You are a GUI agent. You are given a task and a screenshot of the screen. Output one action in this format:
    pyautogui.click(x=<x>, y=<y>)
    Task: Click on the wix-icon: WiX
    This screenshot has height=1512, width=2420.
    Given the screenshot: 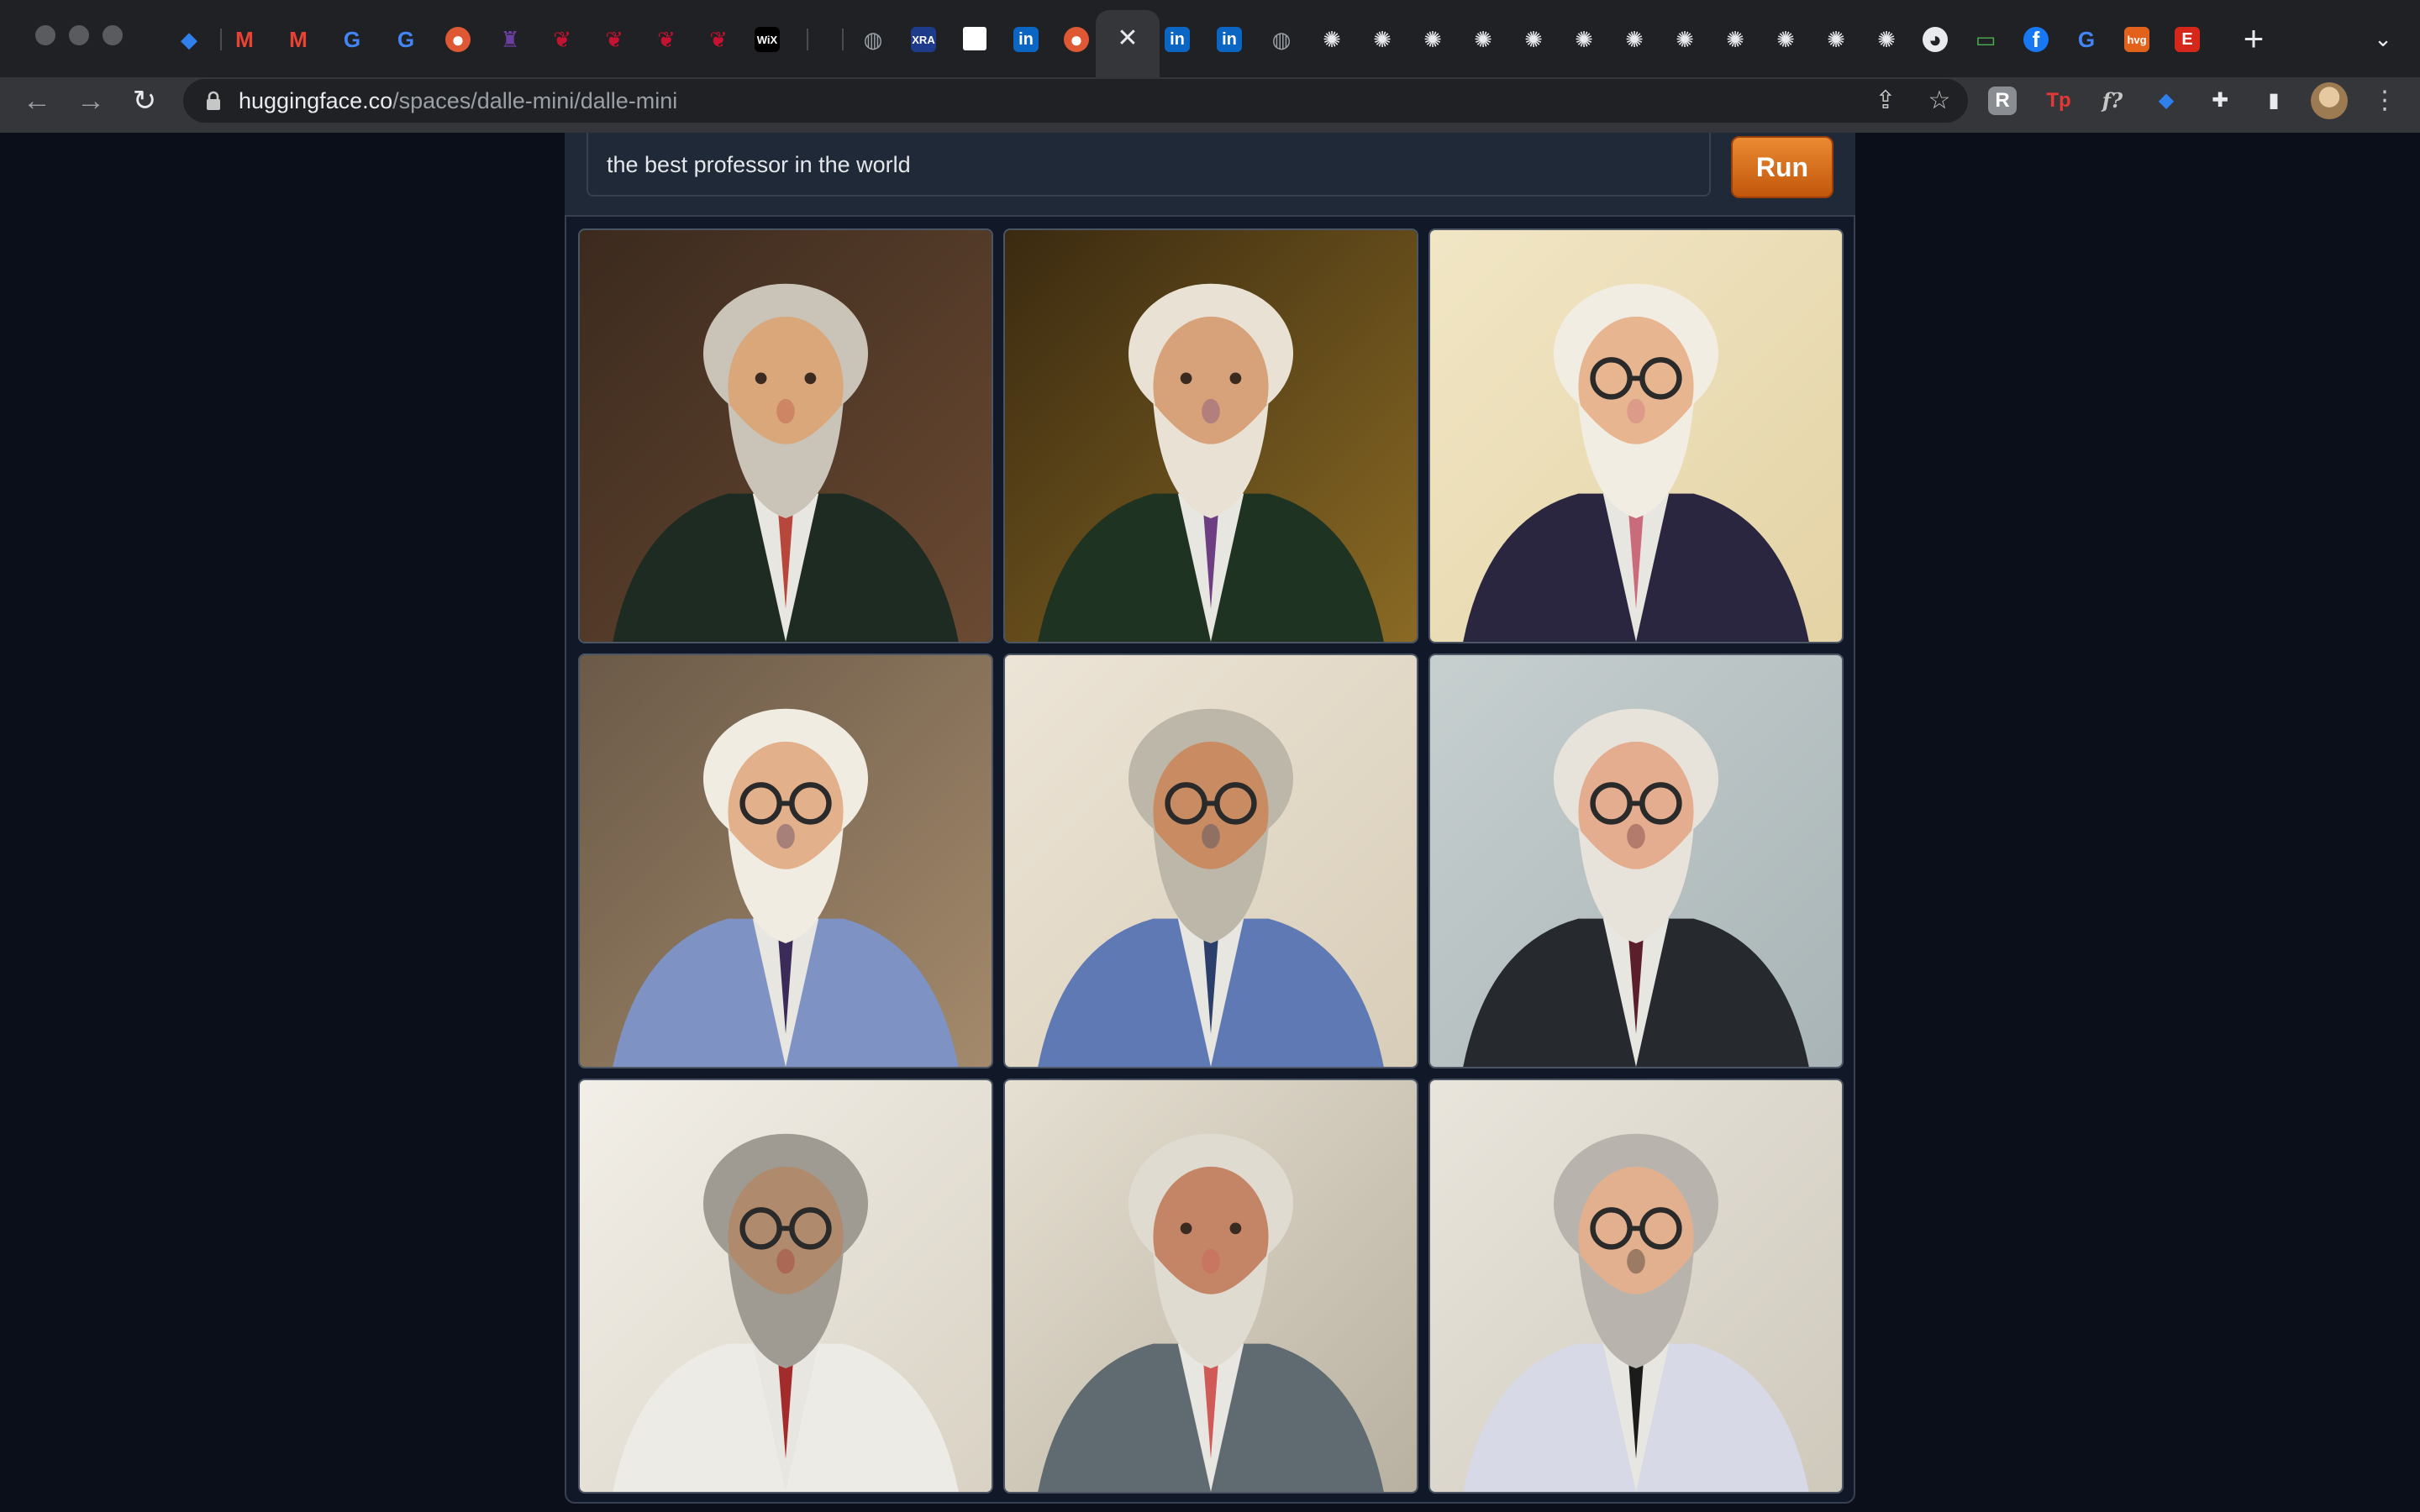 What is the action you would take?
    pyautogui.click(x=767, y=39)
    